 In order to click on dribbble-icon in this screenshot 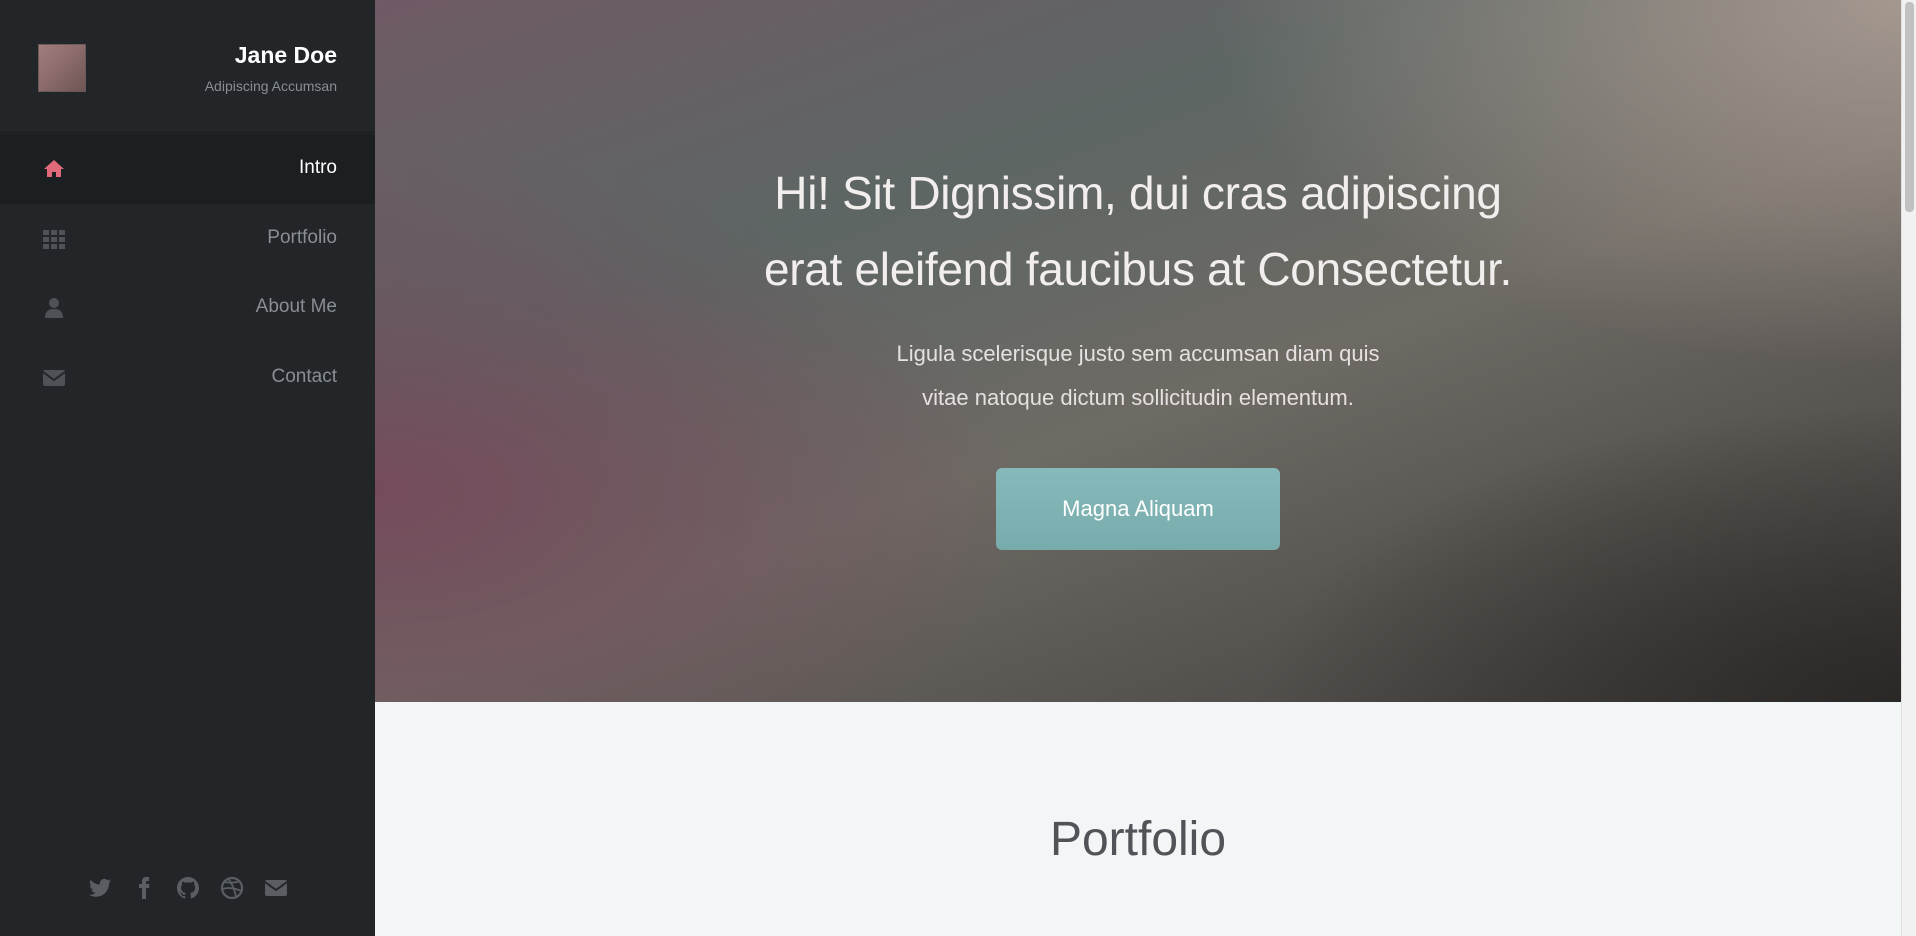, I will do `click(232, 888)`.